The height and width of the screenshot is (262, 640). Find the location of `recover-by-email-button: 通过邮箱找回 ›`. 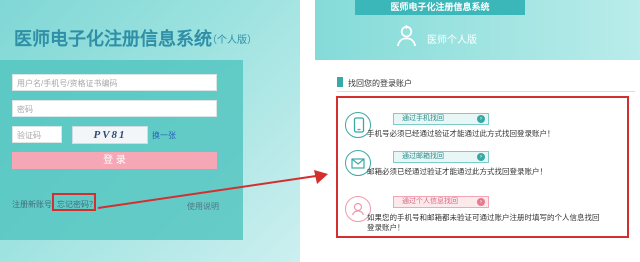

recover-by-email-button: 通过邮箱找回 › is located at coordinates (441, 157).